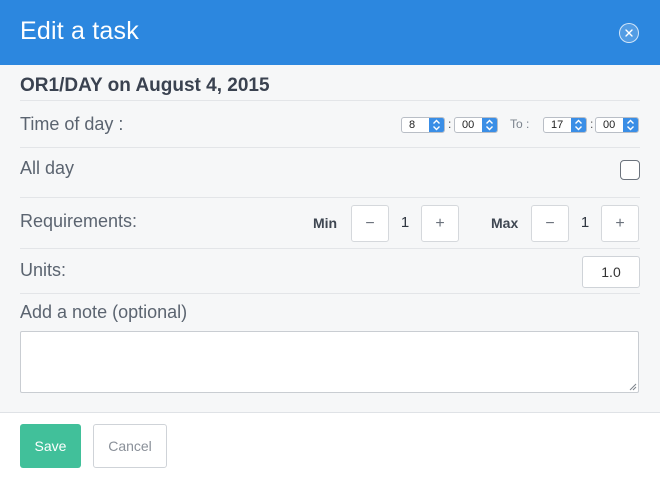  Describe the element at coordinates (405, 222) in the screenshot. I see `min-value: 1` at that location.